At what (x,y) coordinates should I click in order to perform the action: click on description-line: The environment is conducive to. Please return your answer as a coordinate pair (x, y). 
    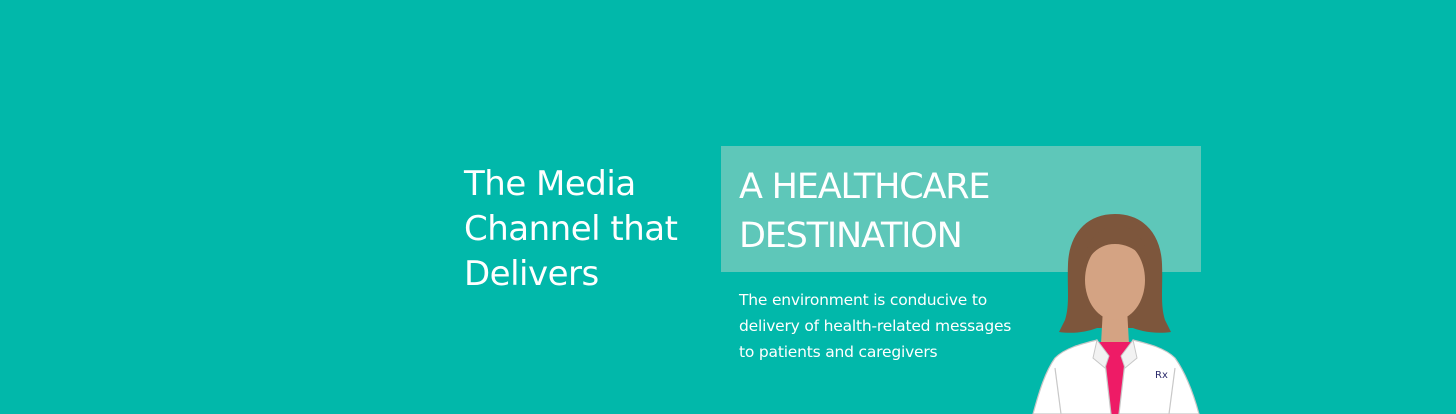
    Looking at the image, I should click on (863, 300).